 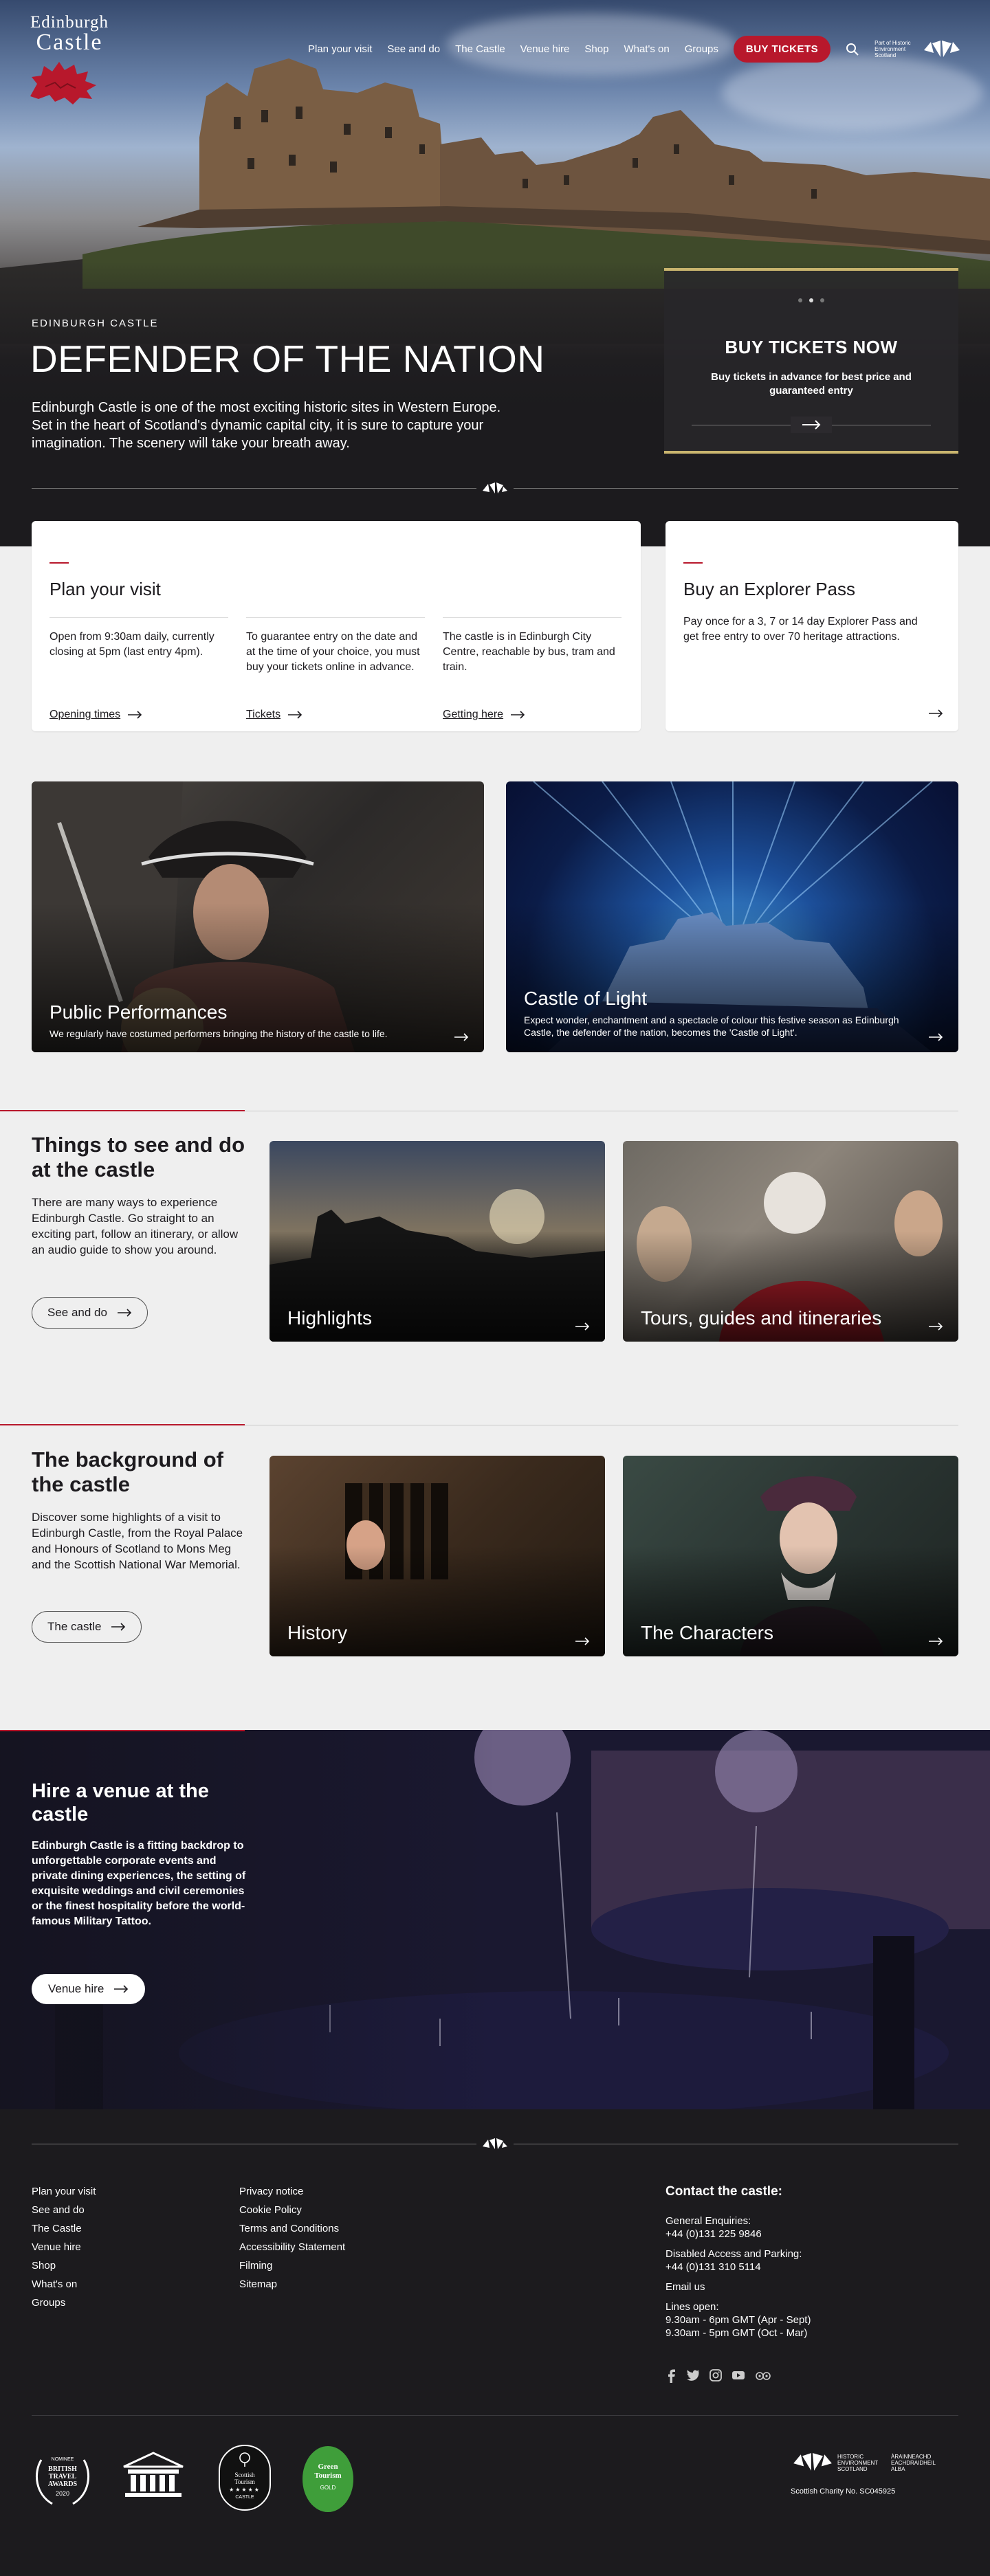 I want to click on youtube-icon, so click(x=738, y=2375).